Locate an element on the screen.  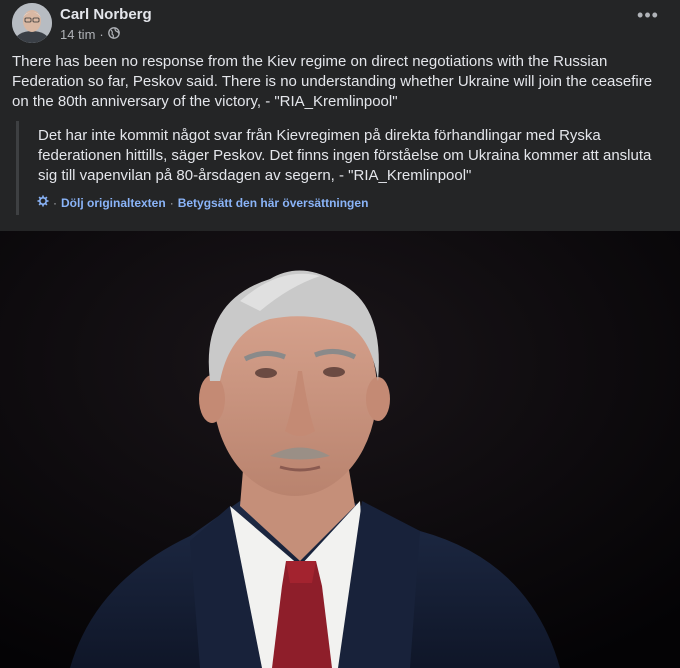
hide-original-link: Dölj originaltexten is located at coordinates (113, 203).